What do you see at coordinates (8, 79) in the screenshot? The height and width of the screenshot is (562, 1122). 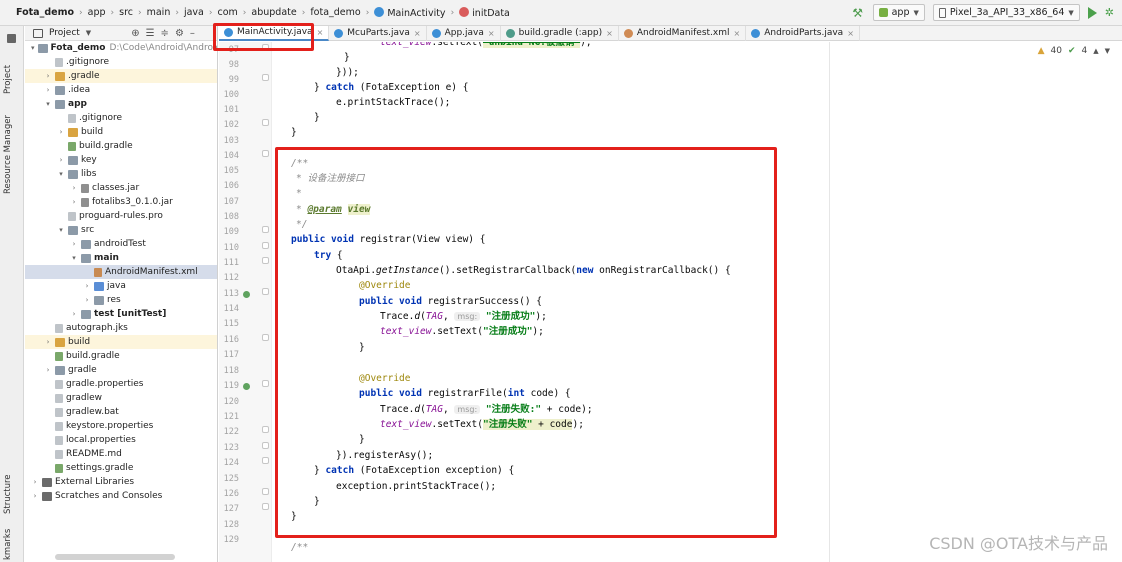 I see `project-tool-tab: Project` at bounding box center [8, 79].